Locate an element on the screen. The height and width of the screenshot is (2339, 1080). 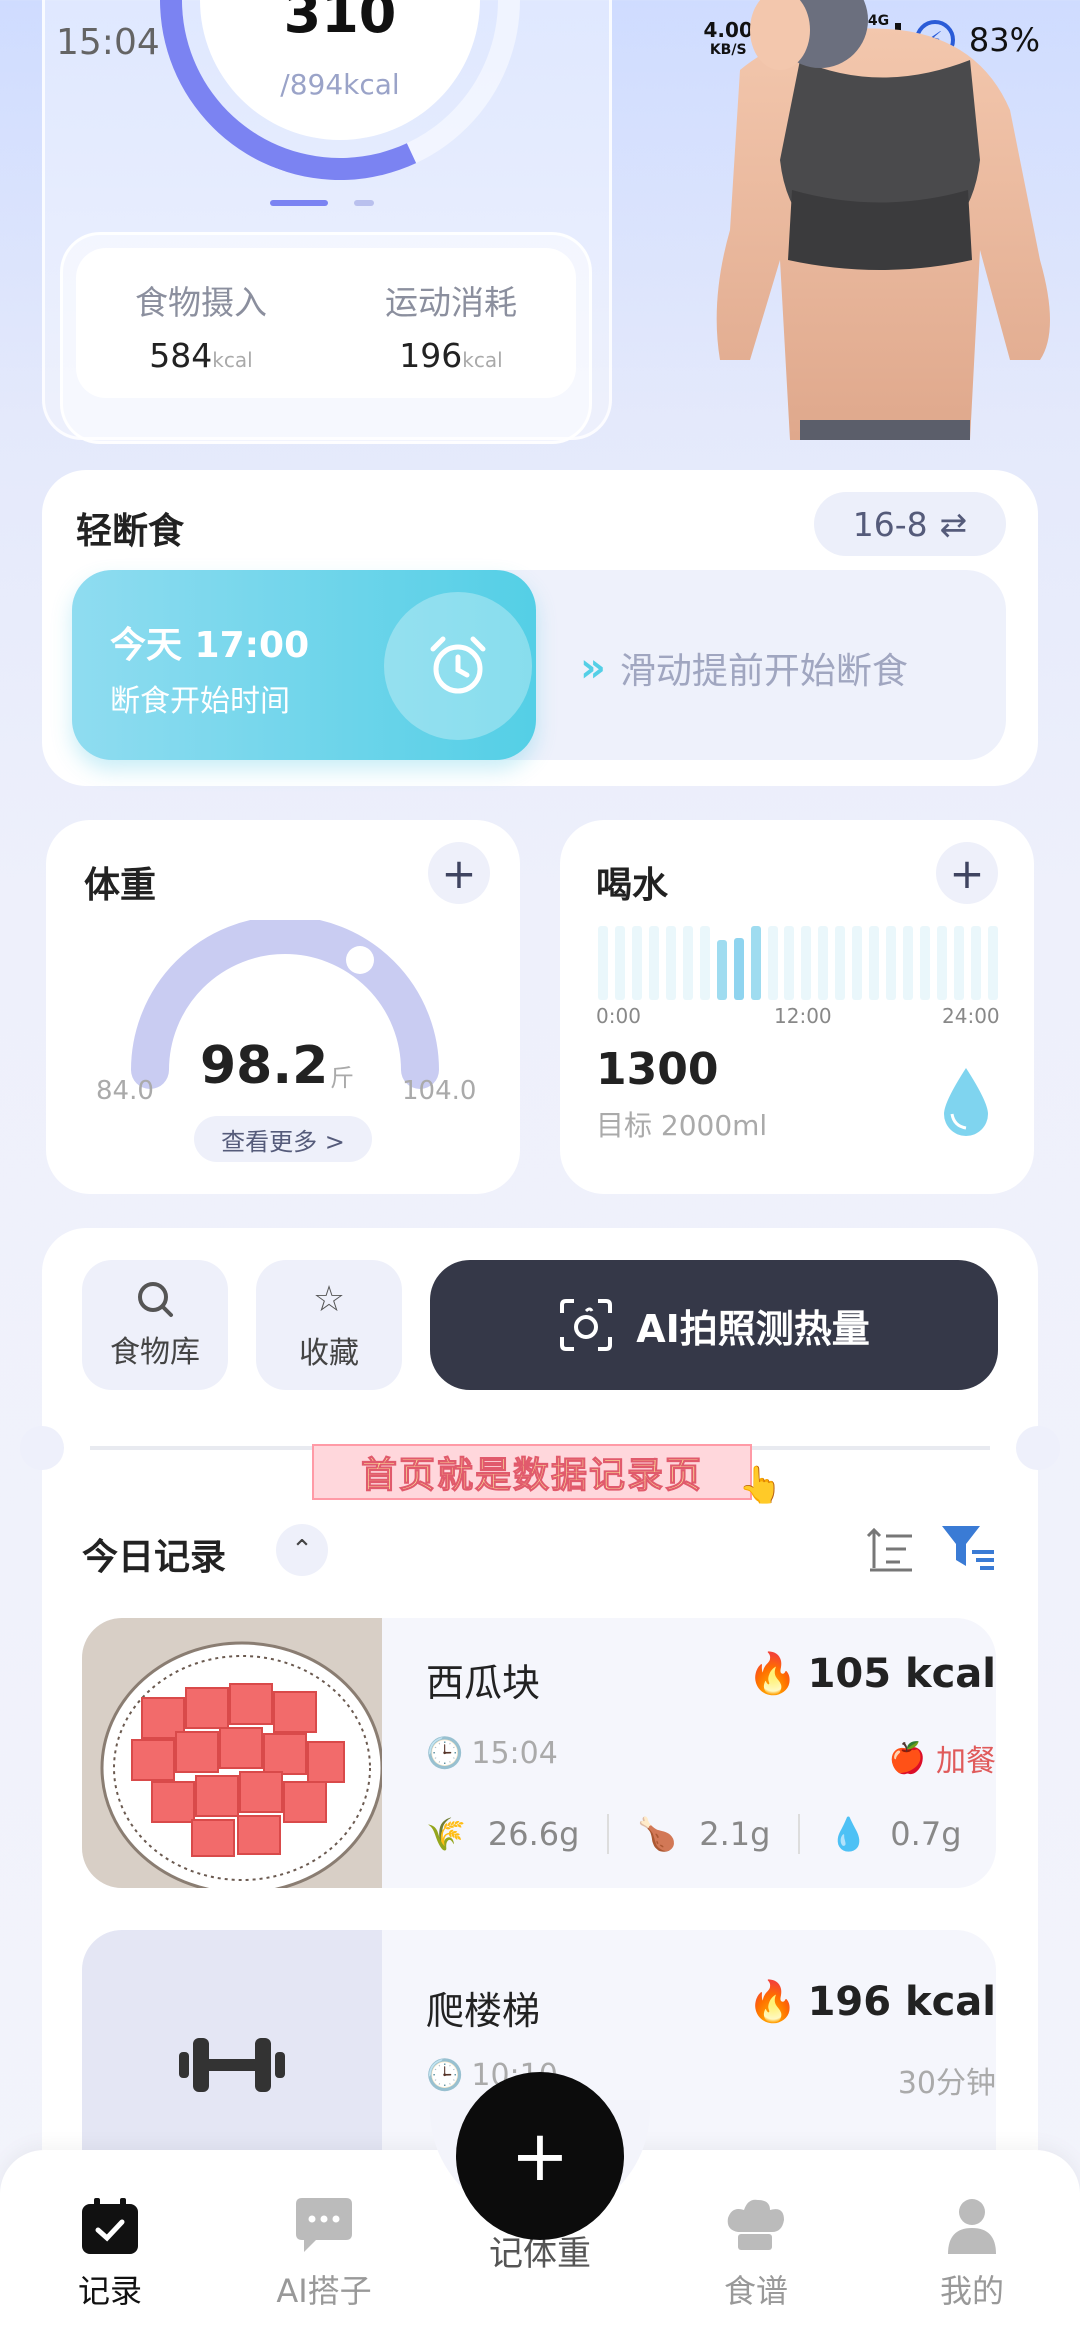
food-record-time: 🕒 15:04 is located at coordinates (492, 1753).